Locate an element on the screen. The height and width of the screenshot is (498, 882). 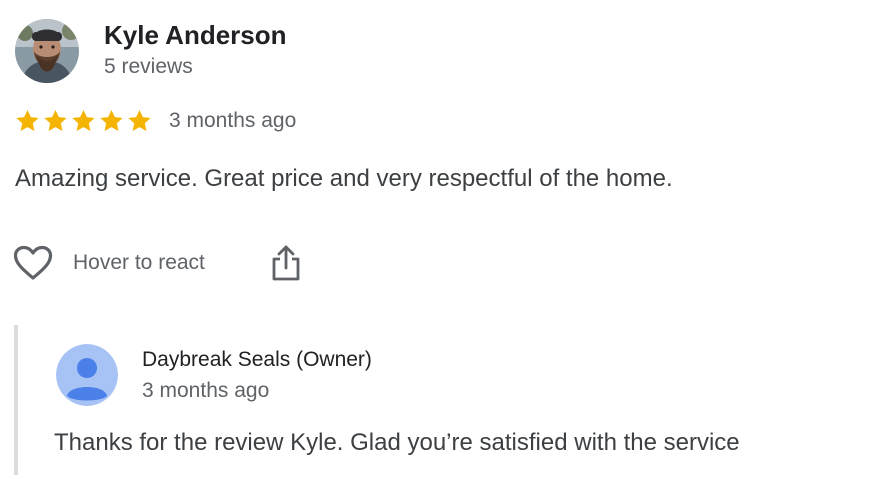
reviewer-avatar is located at coordinates (47, 51).